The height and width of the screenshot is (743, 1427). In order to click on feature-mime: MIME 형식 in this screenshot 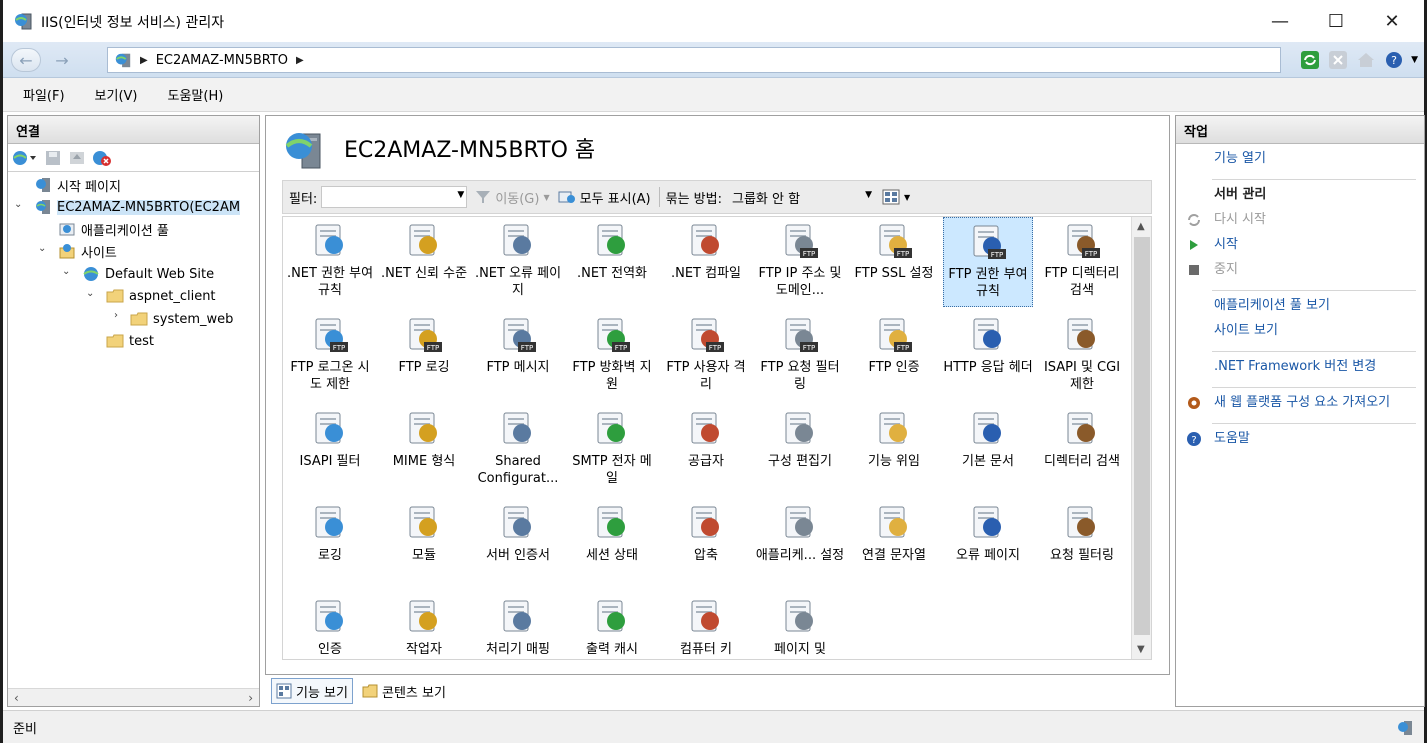, I will do `click(424, 450)`.